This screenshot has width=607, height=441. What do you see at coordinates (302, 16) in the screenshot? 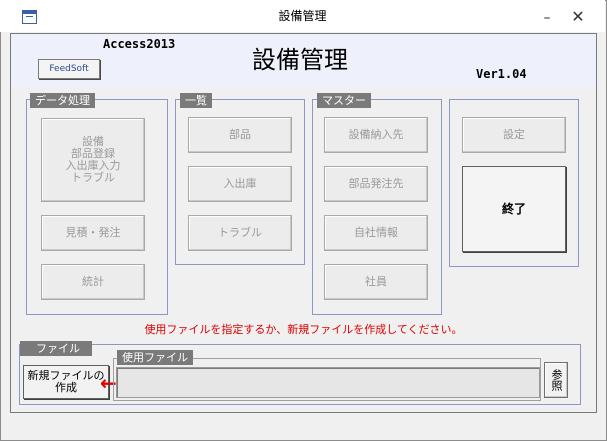
I see `window-title: 設備管理` at bounding box center [302, 16].